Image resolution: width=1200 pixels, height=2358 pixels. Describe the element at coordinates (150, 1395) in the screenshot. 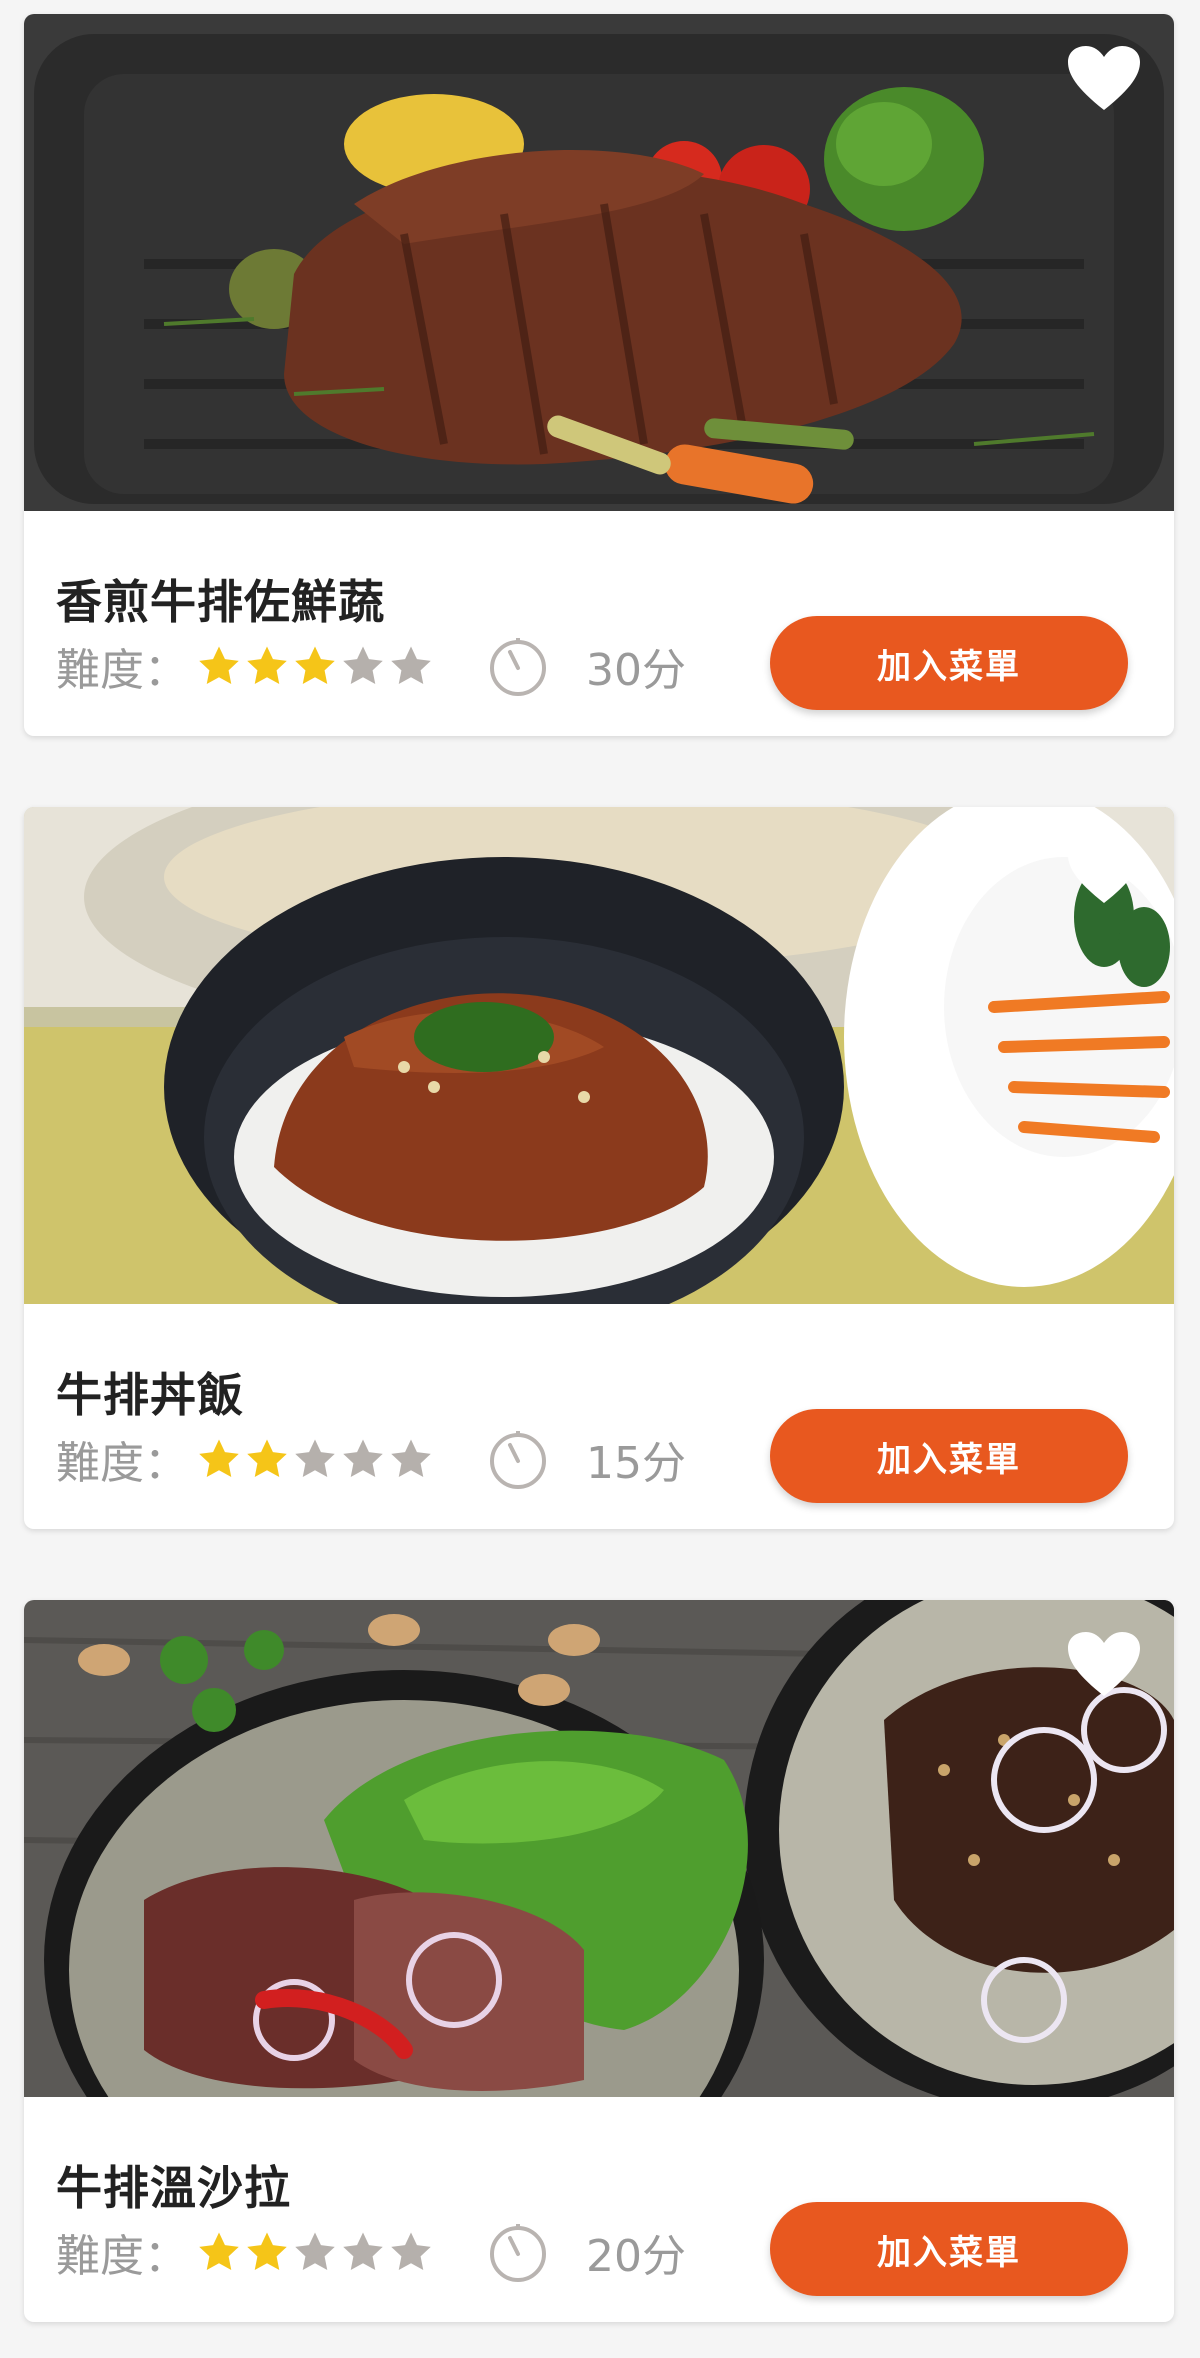

I see `recipe-title: 牛排丼飯` at that location.